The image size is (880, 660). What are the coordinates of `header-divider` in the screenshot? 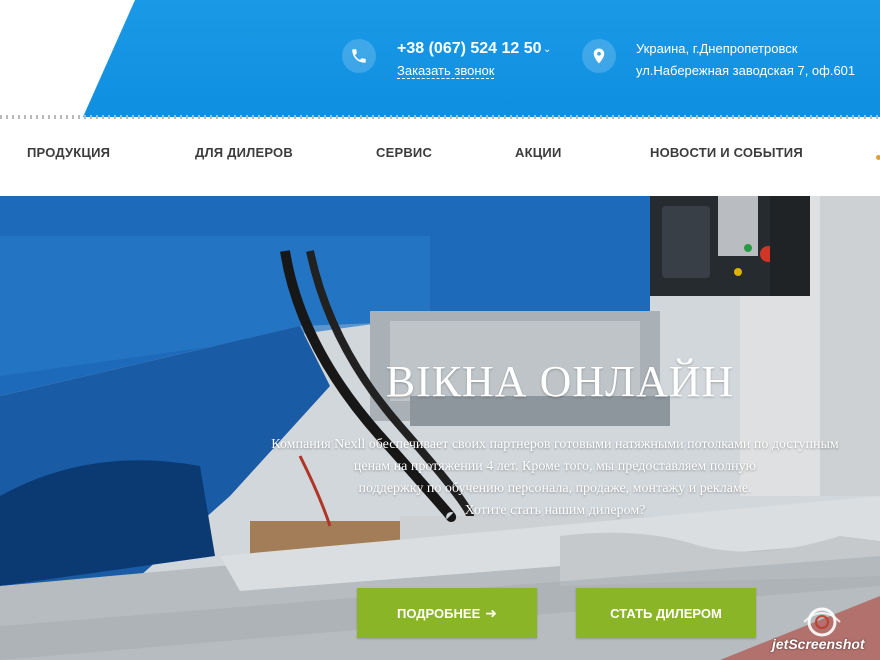 It's located at (440, 120).